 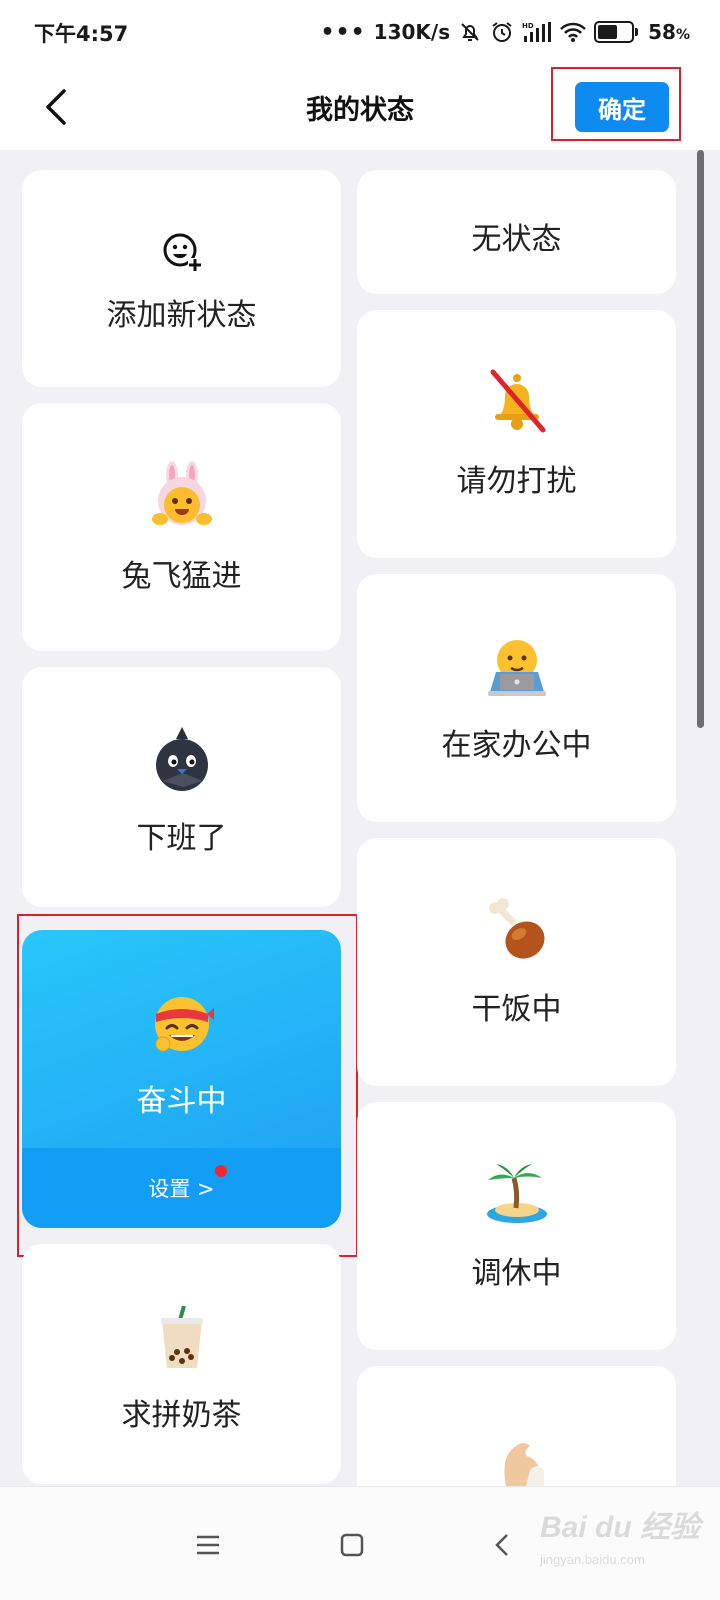 I want to click on status-card-fitness, so click(x=516, y=1436).